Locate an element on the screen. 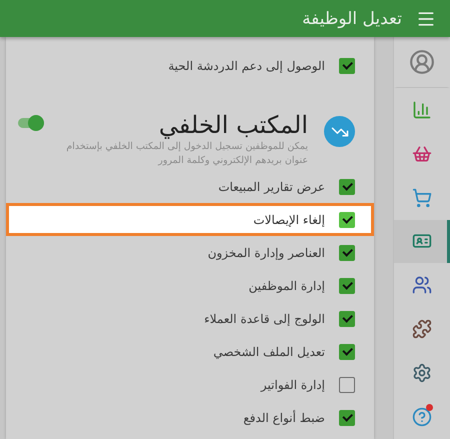 Image resolution: width=450 pixels, height=439 pixels. section-description: يمكن للموظفين تسجيل الدخول إلى المكتب الخلفي بإستخدام عنوان بريدهم الإلكتروني وكلمة المرور is located at coordinates (186, 154).